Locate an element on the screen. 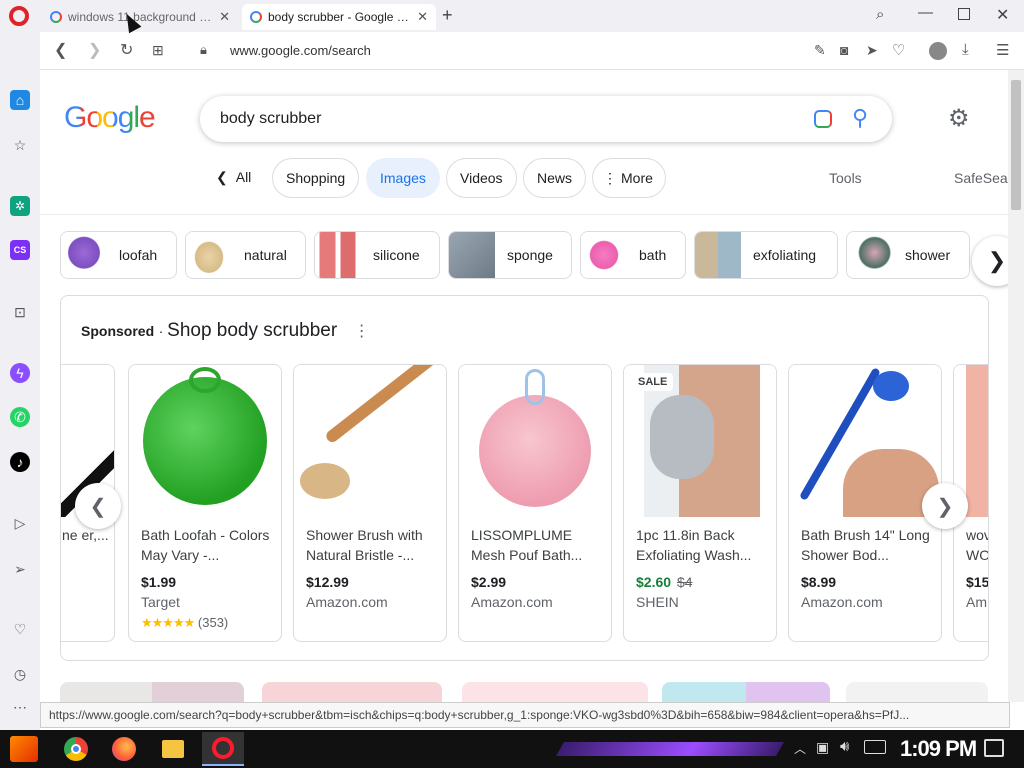  chrome-icon is located at coordinates (76, 749).